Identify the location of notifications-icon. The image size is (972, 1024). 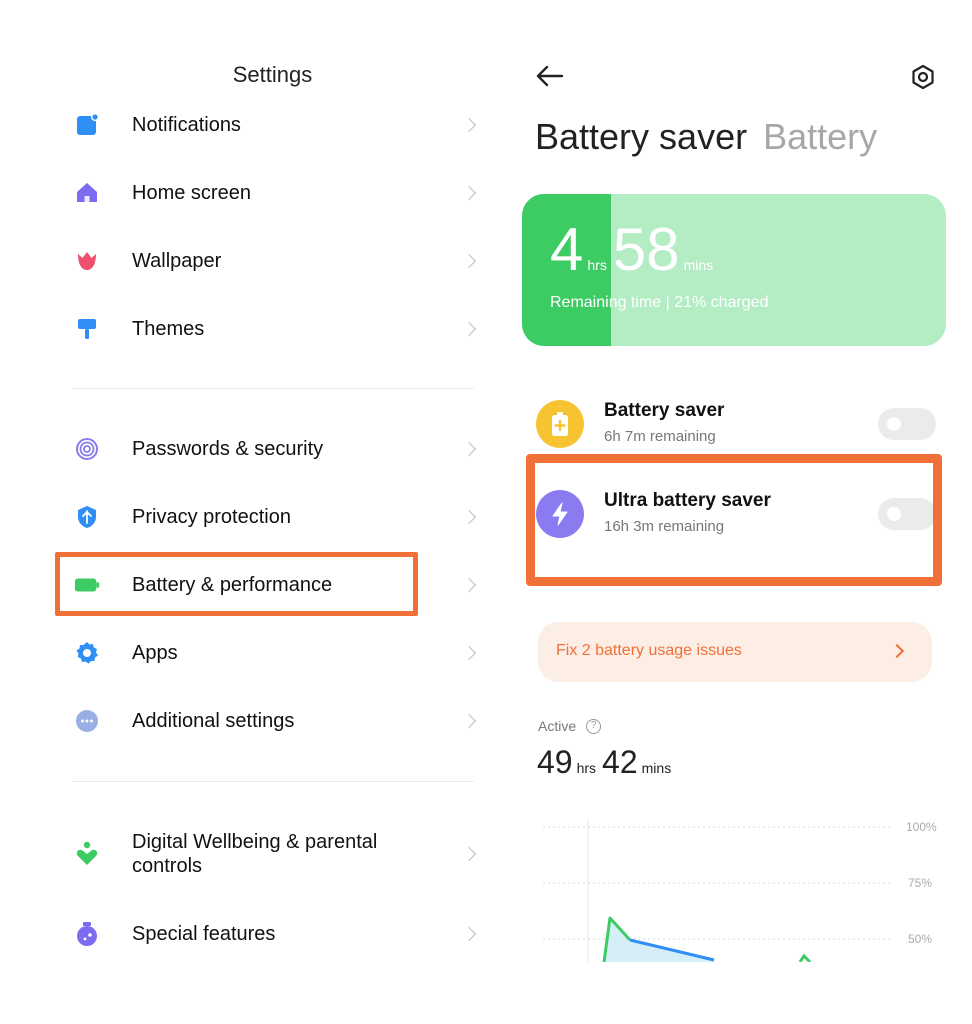
(87, 125).